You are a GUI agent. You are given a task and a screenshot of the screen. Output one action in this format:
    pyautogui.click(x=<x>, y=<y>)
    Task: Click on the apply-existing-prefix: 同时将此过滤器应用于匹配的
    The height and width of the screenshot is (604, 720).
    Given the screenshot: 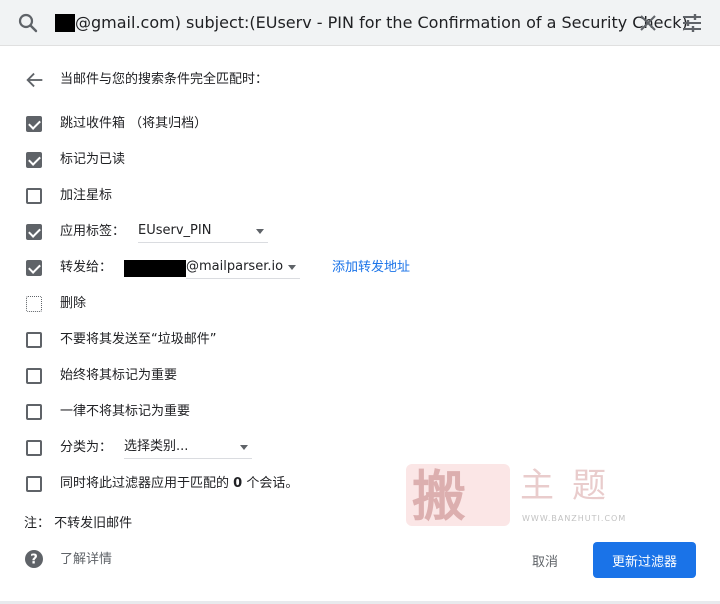 What is the action you would take?
    pyautogui.click(x=147, y=483)
    